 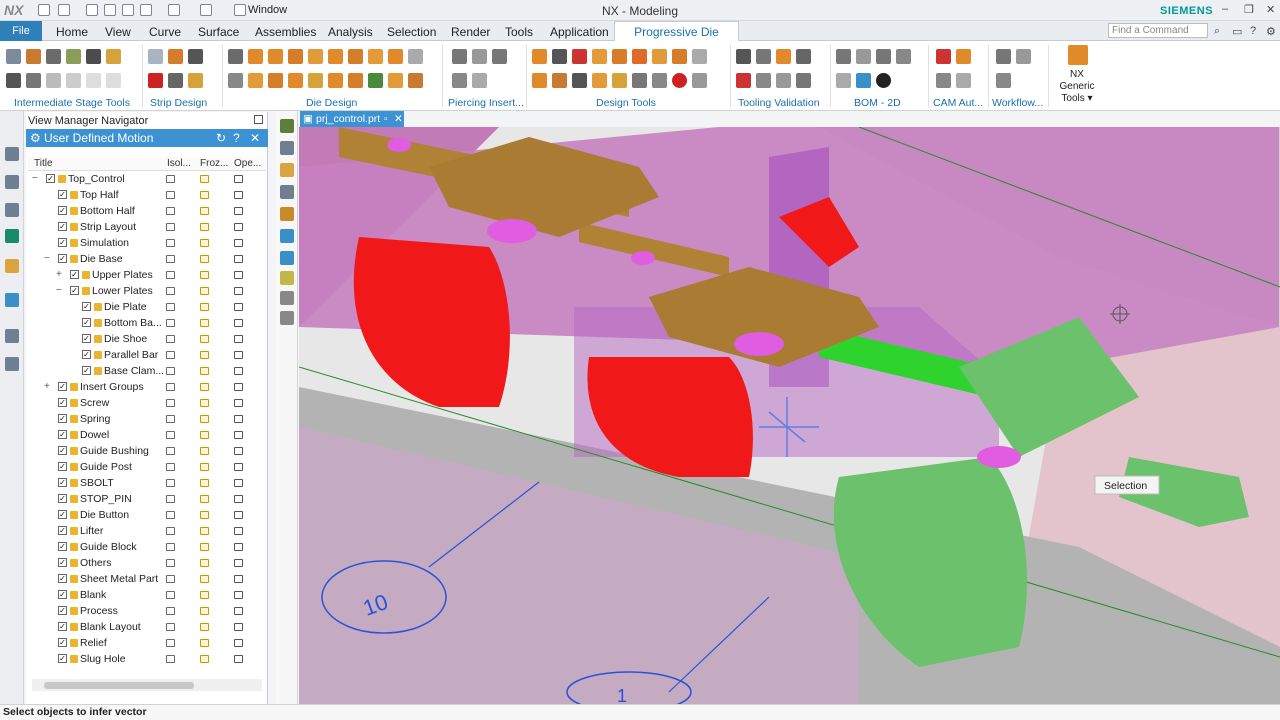 What do you see at coordinates (145, 339) in the screenshot?
I see `tree-row: ✓ Die Shoe` at bounding box center [145, 339].